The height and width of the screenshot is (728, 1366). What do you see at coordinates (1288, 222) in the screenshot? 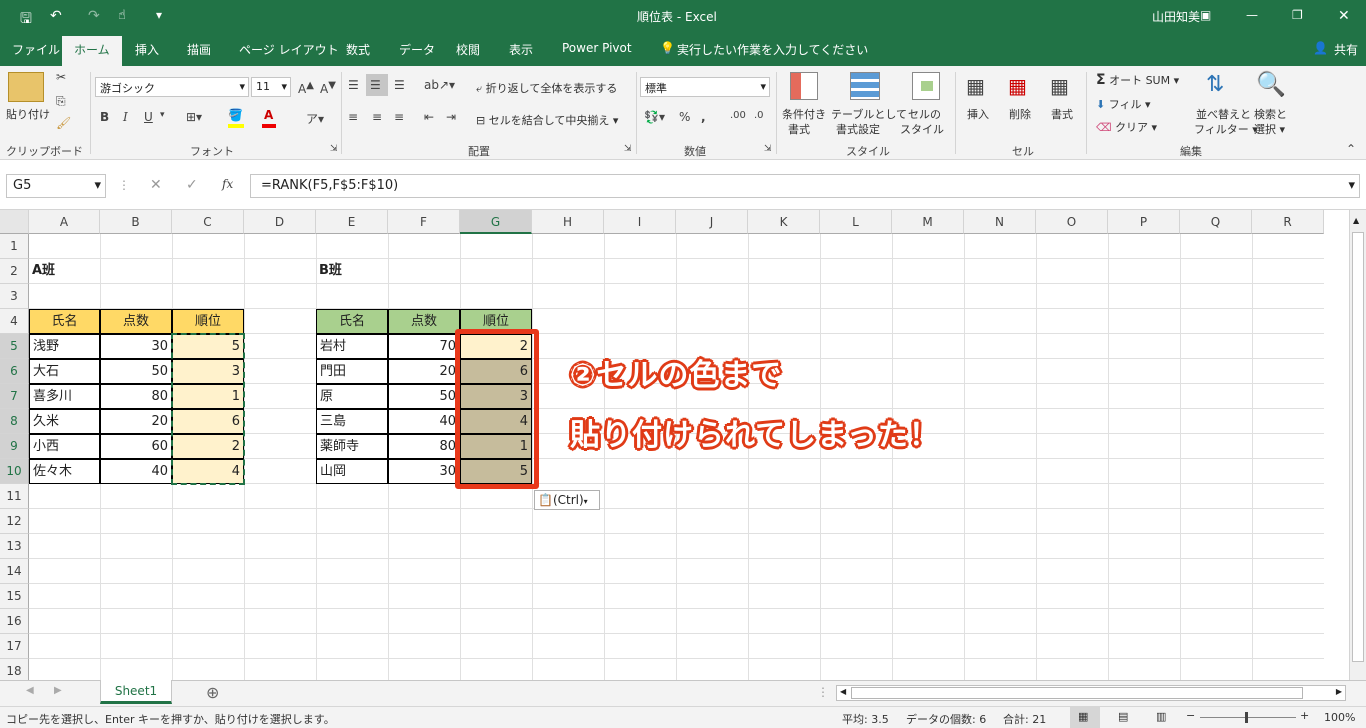
I see `column-header: R` at bounding box center [1288, 222].